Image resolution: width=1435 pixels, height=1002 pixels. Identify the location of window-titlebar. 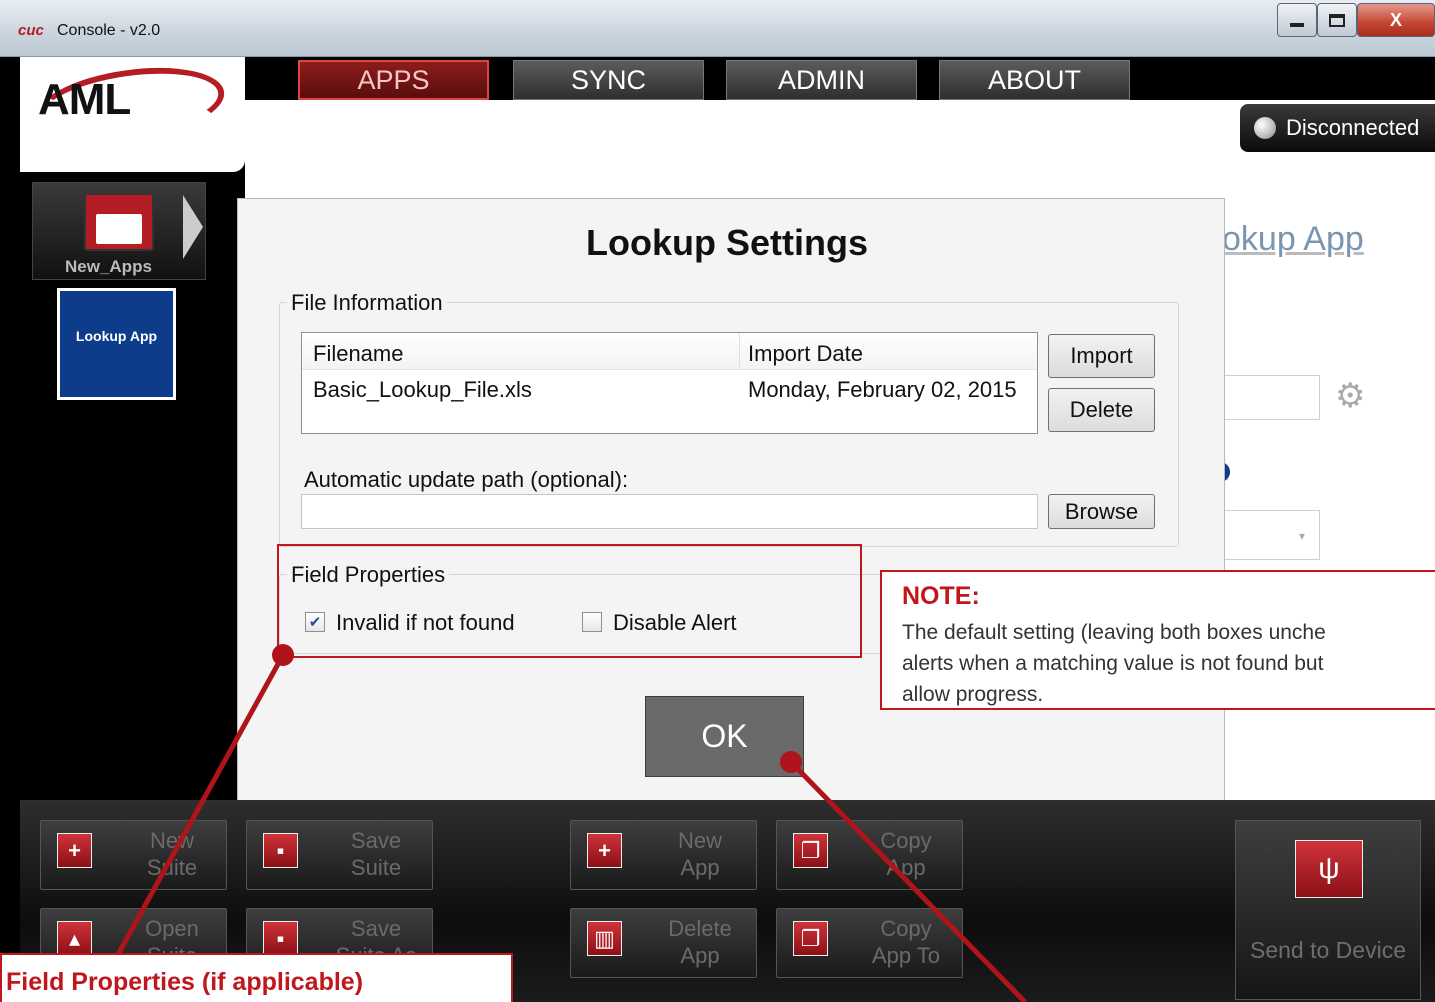
(717, 28).